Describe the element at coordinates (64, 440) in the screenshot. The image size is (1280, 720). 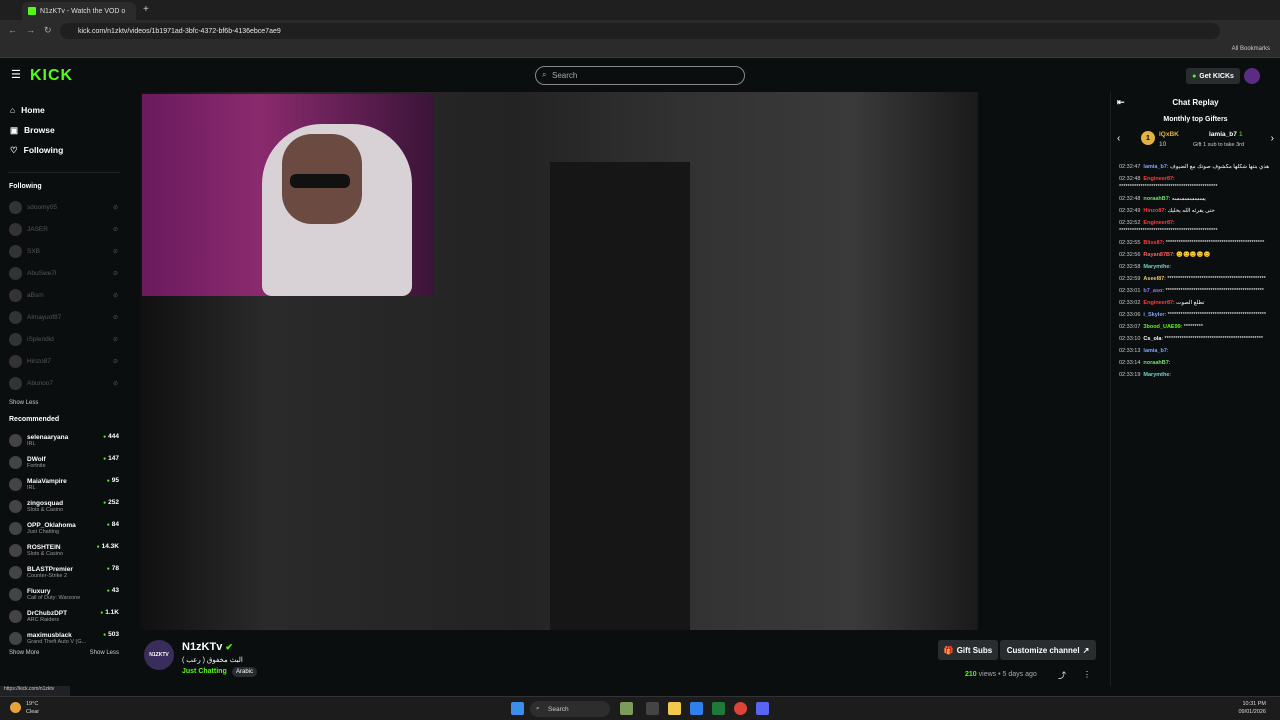
I see `recommended-item: selenaaryanaIRL 444` at that location.